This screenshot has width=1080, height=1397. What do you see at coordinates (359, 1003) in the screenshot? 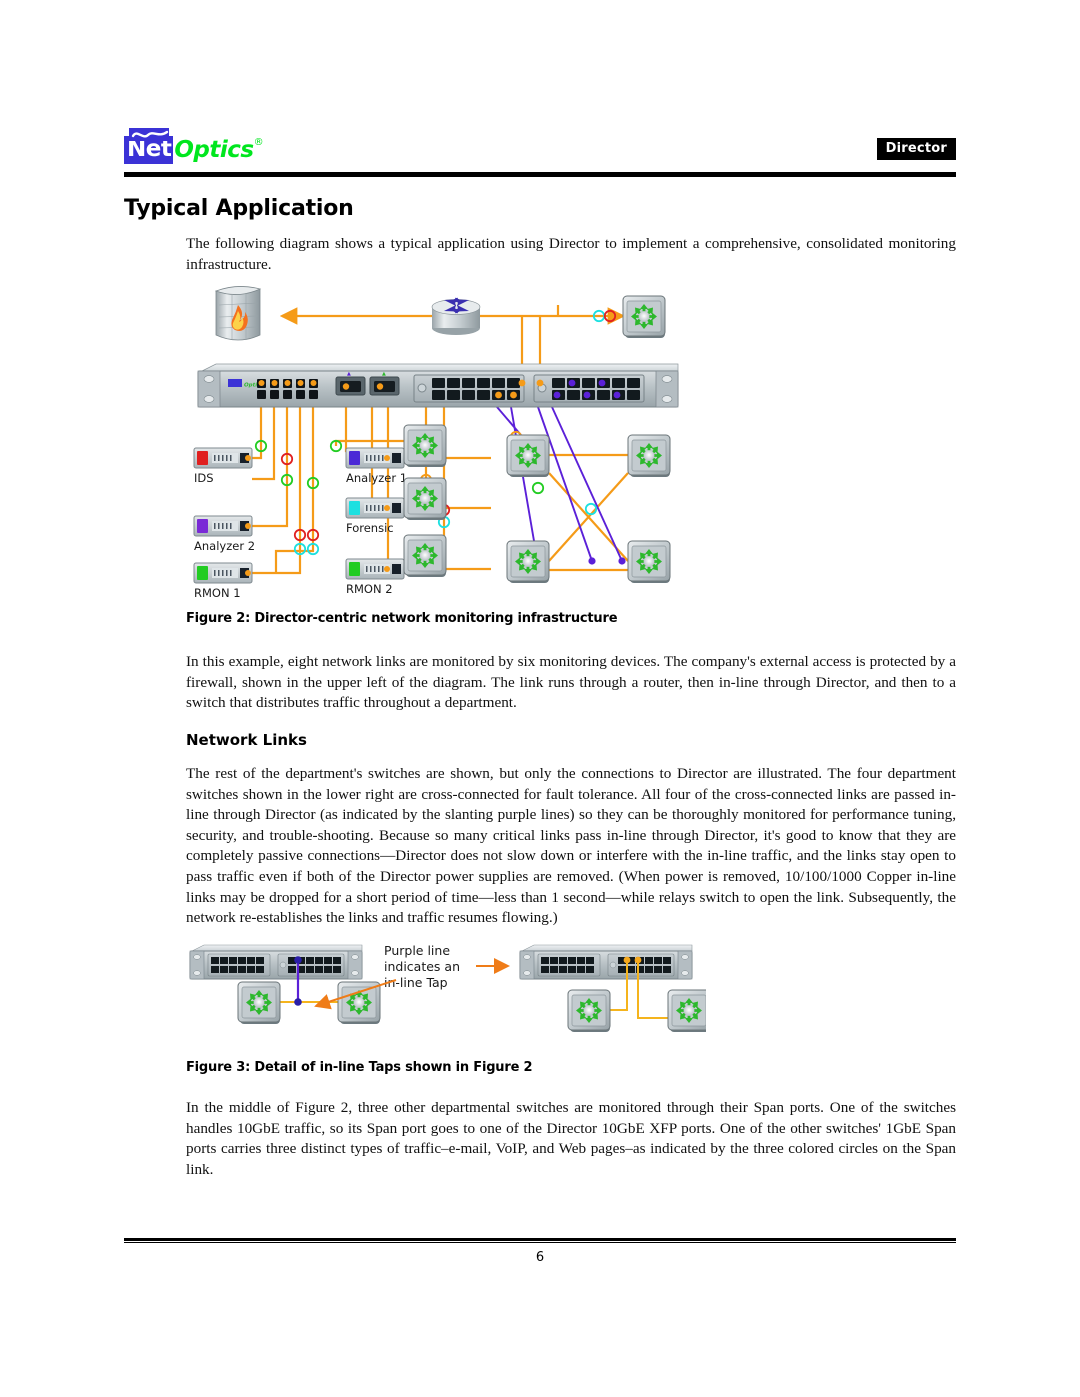
I see `figure3-switch-right` at bounding box center [359, 1003].